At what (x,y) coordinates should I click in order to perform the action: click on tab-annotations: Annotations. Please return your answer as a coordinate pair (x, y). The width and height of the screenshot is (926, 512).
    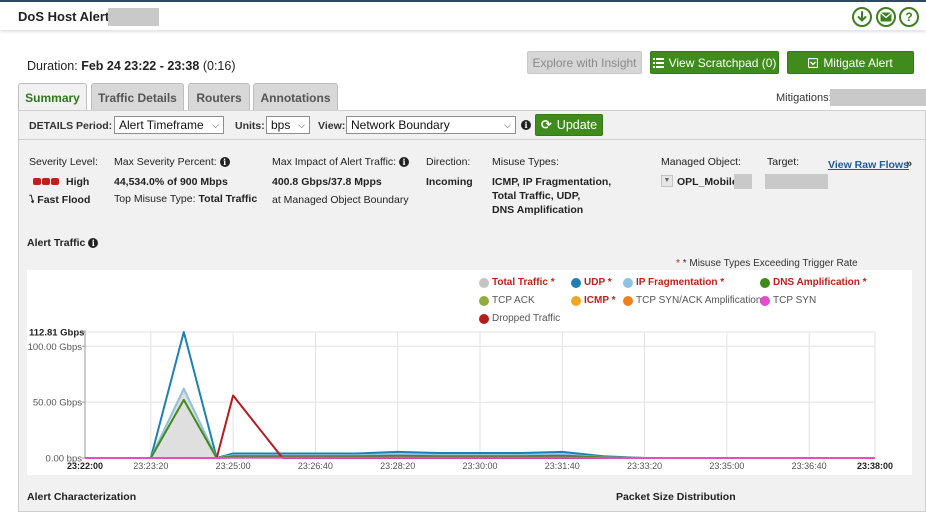
    Looking at the image, I should click on (295, 97).